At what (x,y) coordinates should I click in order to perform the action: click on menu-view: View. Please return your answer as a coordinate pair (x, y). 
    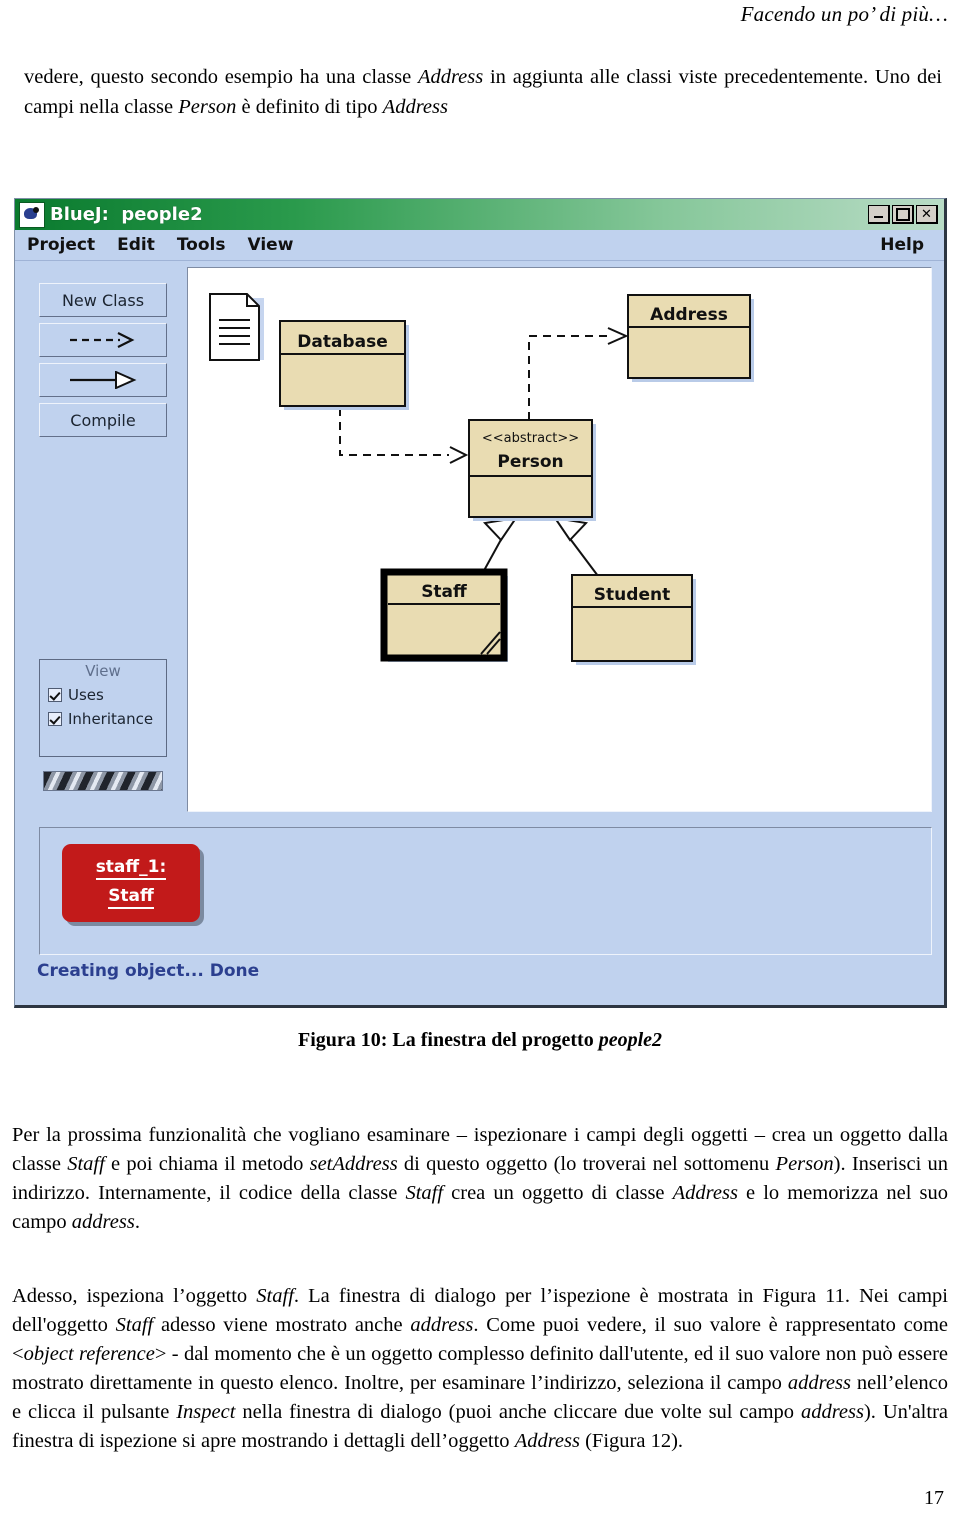
    Looking at the image, I should click on (271, 245).